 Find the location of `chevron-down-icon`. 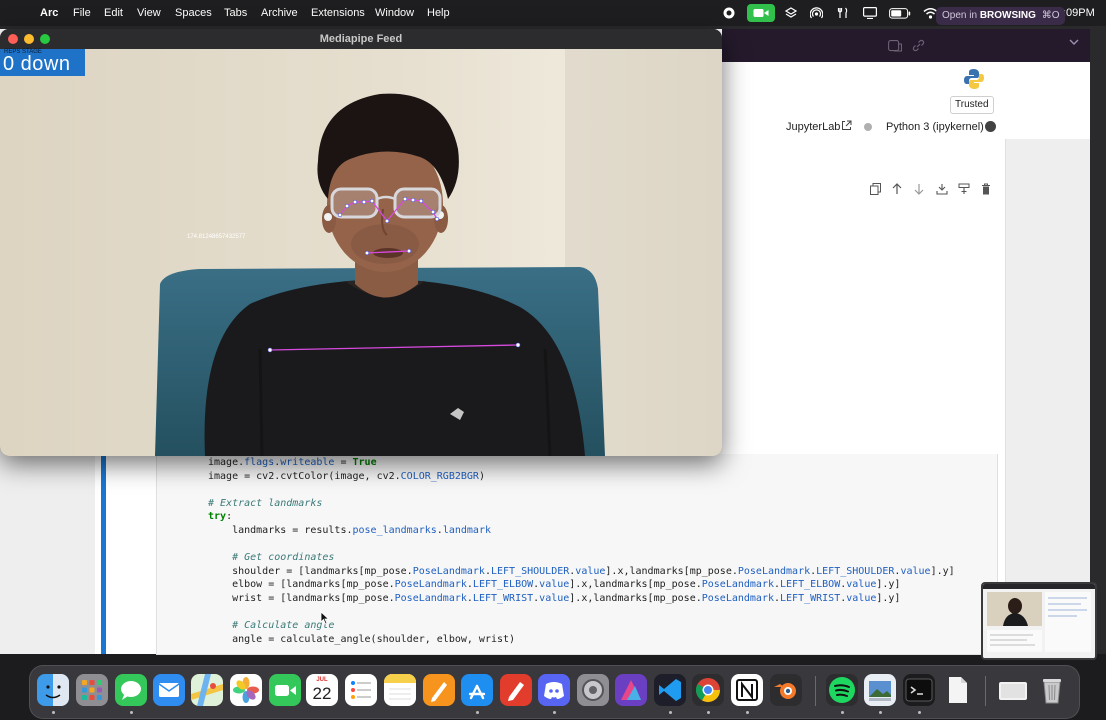

chevron-down-icon is located at coordinates (1074, 43).